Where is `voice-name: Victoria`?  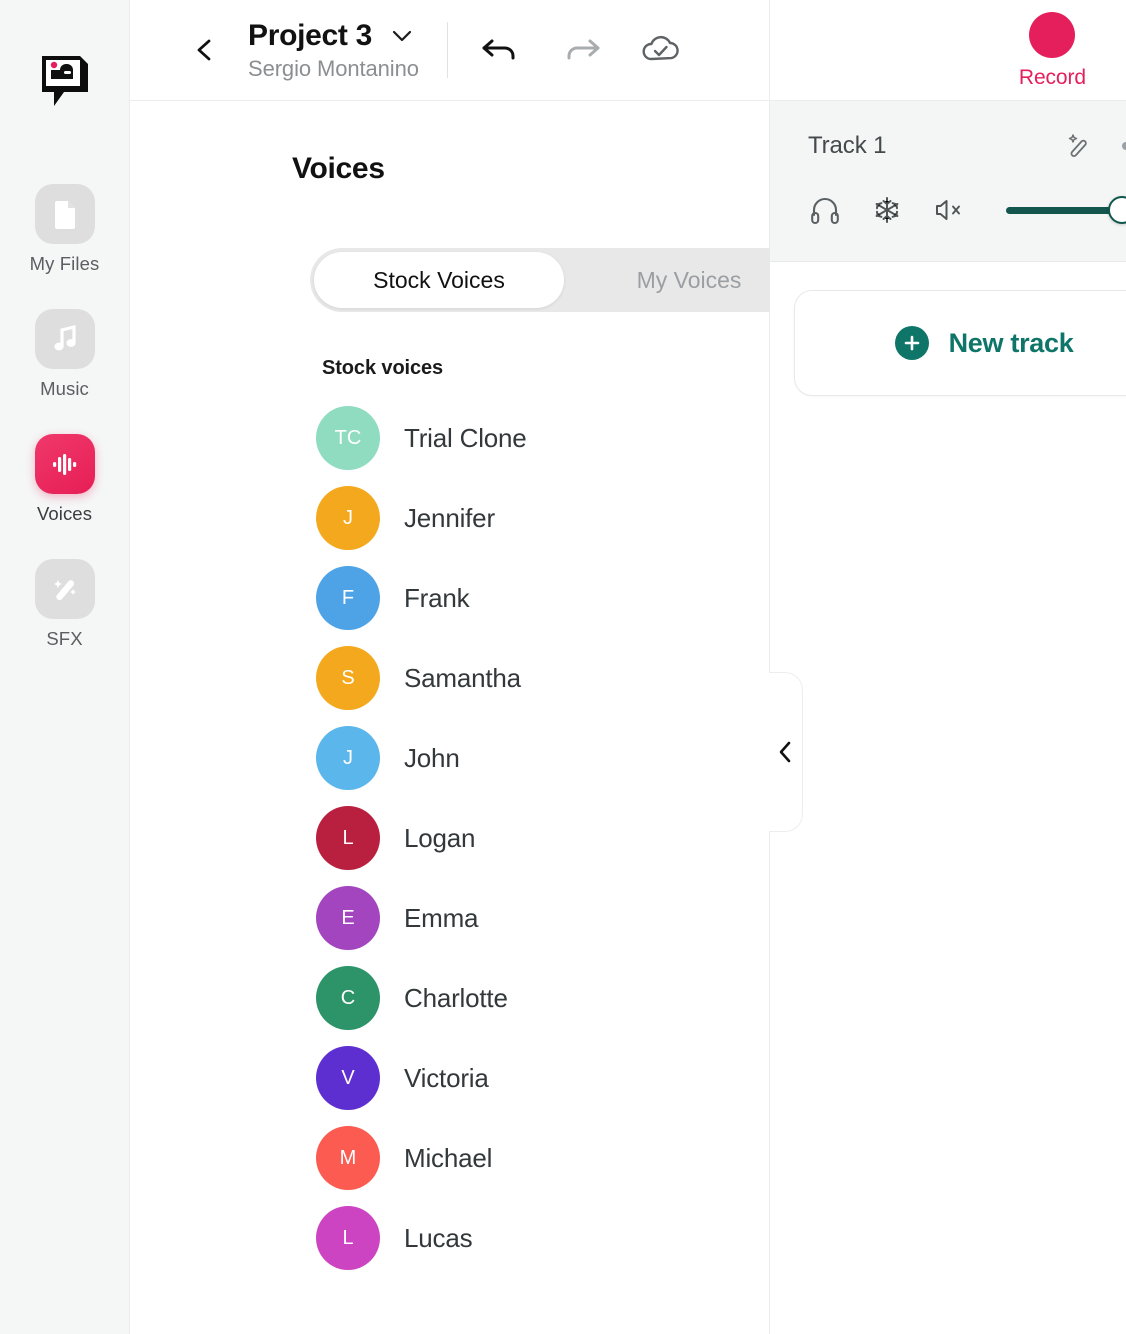
voice-name: Victoria is located at coordinates (446, 1077).